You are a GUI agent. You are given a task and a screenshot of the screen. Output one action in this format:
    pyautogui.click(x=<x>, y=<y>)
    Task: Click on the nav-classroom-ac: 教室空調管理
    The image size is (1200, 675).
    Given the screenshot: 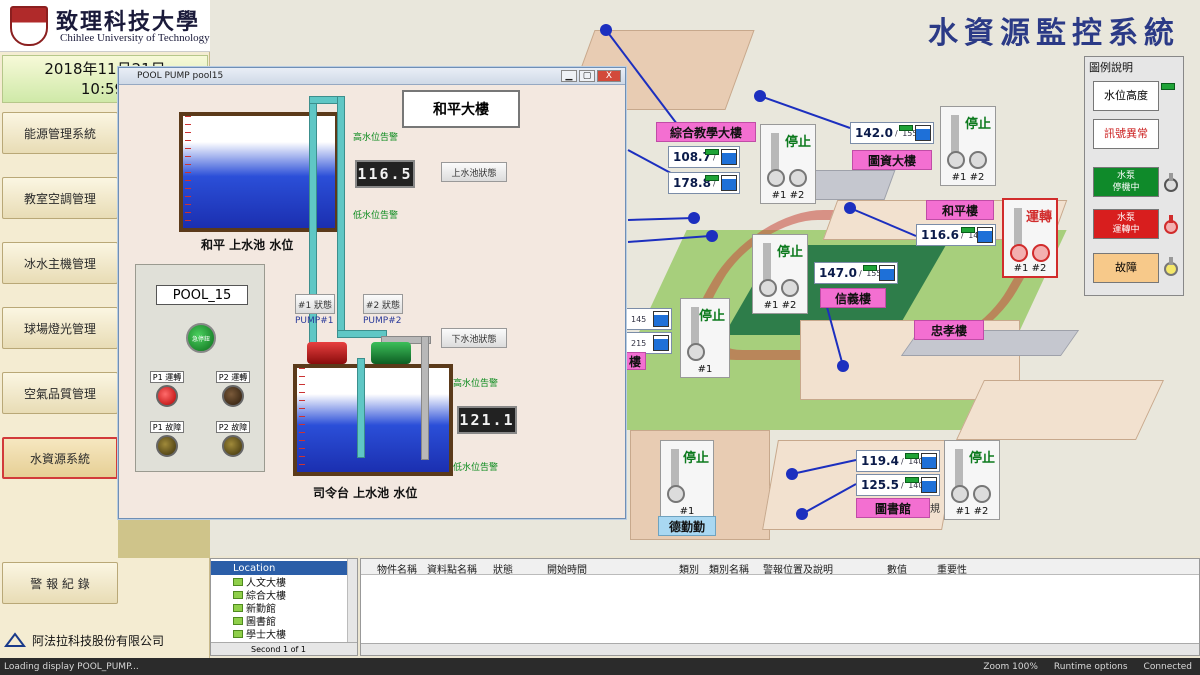 What is the action you would take?
    pyautogui.click(x=60, y=198)
    